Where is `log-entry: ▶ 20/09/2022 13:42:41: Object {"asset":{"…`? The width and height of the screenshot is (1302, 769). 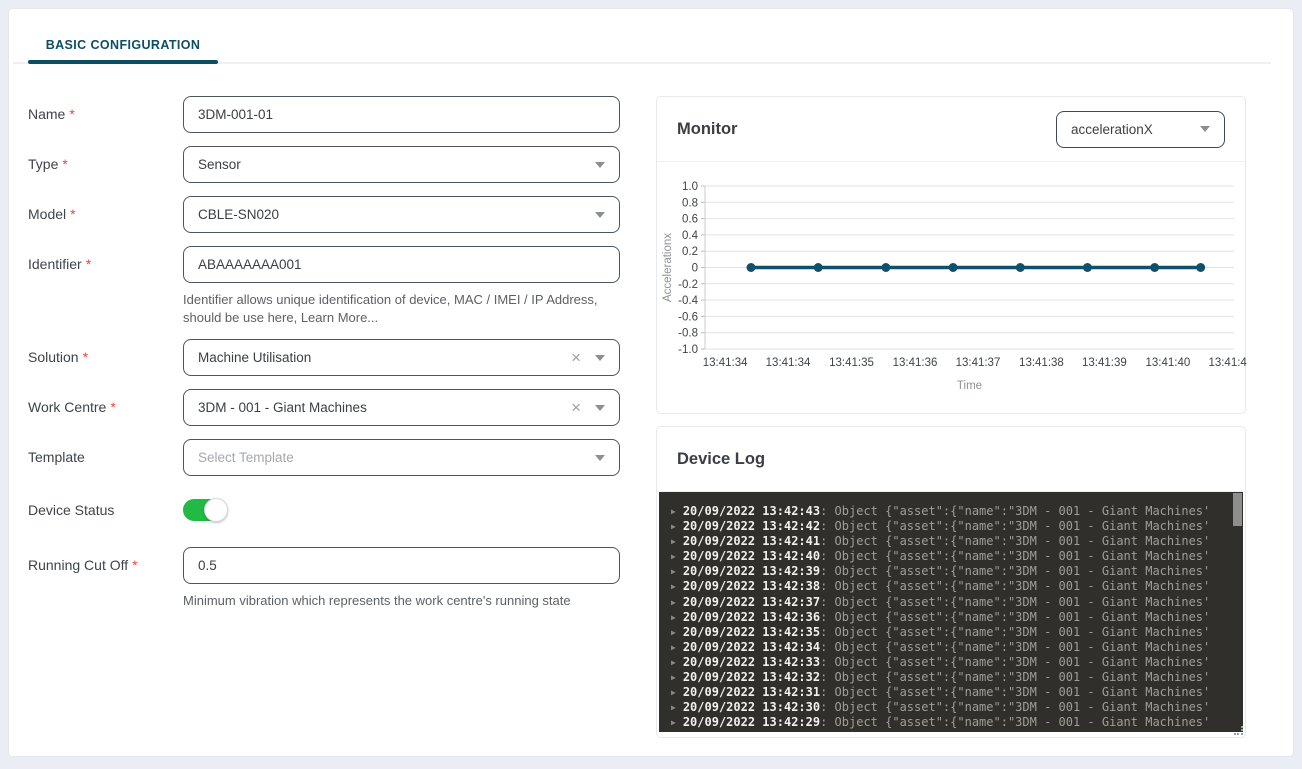
log-entry: ▶ 20/09/2022 13:42:41: Object {"asset":{"… is located at coordinates (957, 541).